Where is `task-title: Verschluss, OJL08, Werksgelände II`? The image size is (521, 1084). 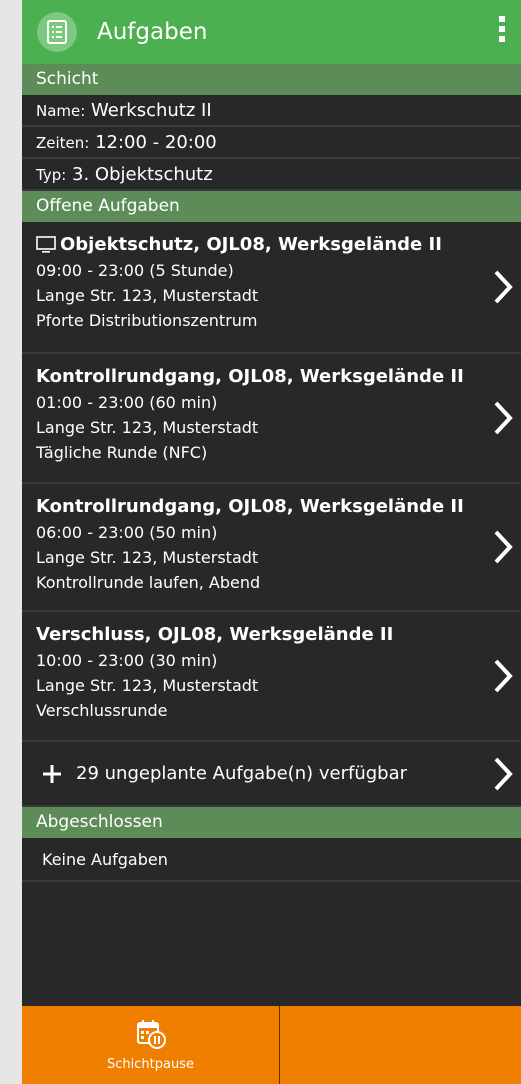
task-title: Verschluss, OJL08, Werksgelände II is located at coordinates (215, 634).